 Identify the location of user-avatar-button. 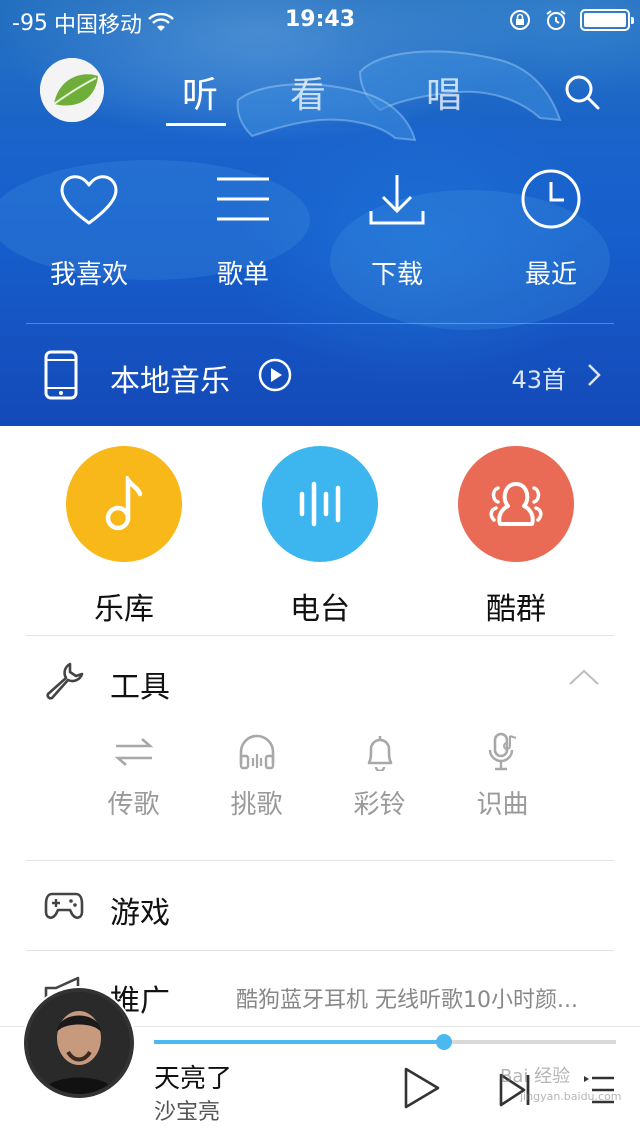
(72, 90).